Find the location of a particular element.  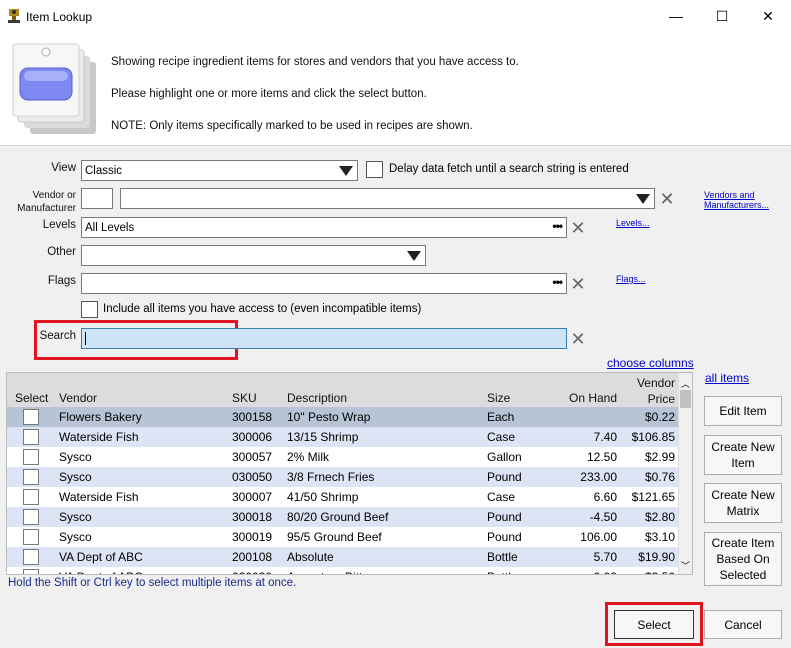

levels-field: All Levels ••• is located at coordinates (324, 227).